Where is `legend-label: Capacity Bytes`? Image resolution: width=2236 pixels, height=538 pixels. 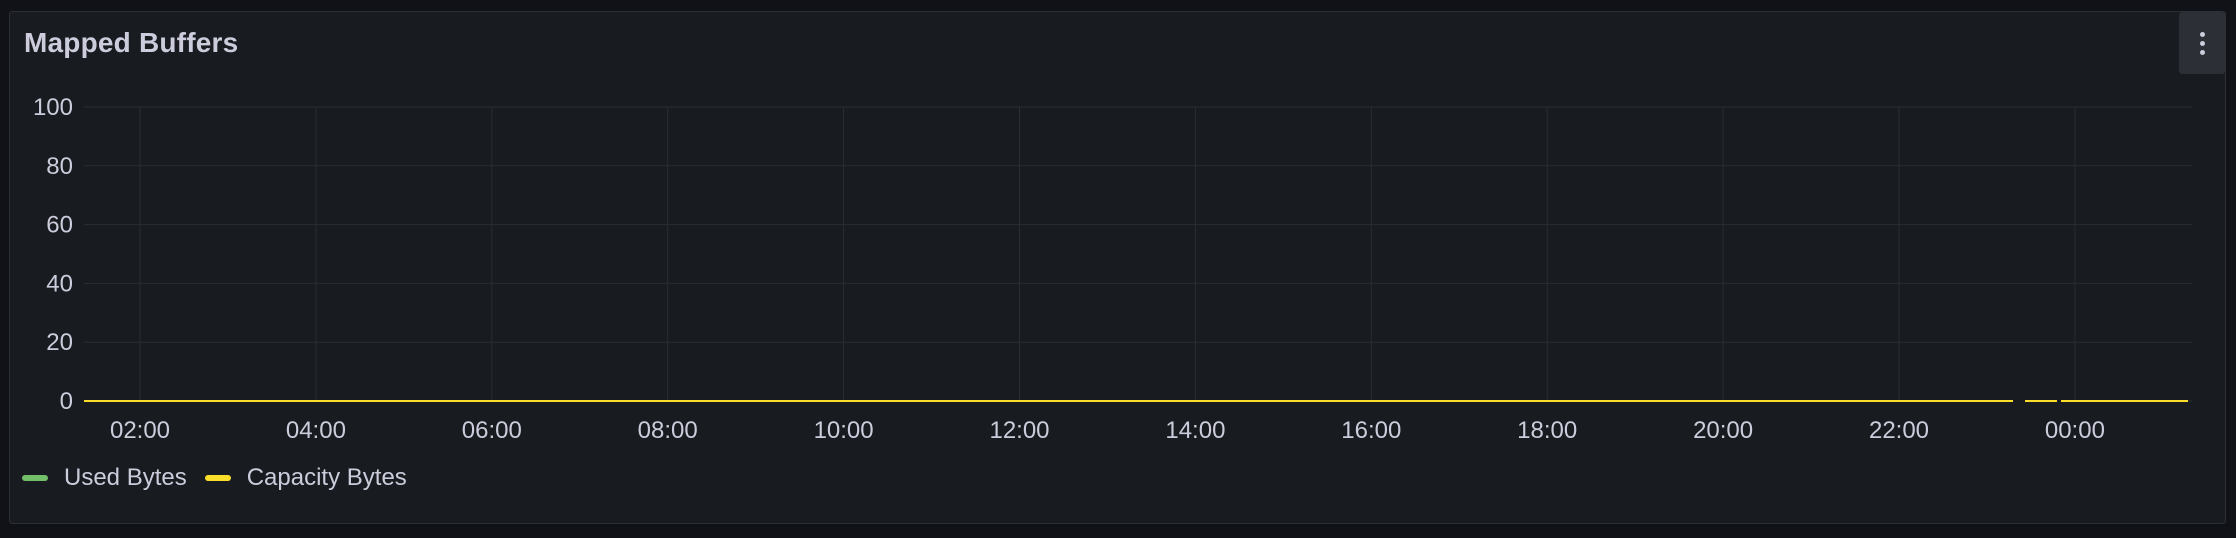
legend-label: Capacity Bytes is located at coordinates (326, 477).